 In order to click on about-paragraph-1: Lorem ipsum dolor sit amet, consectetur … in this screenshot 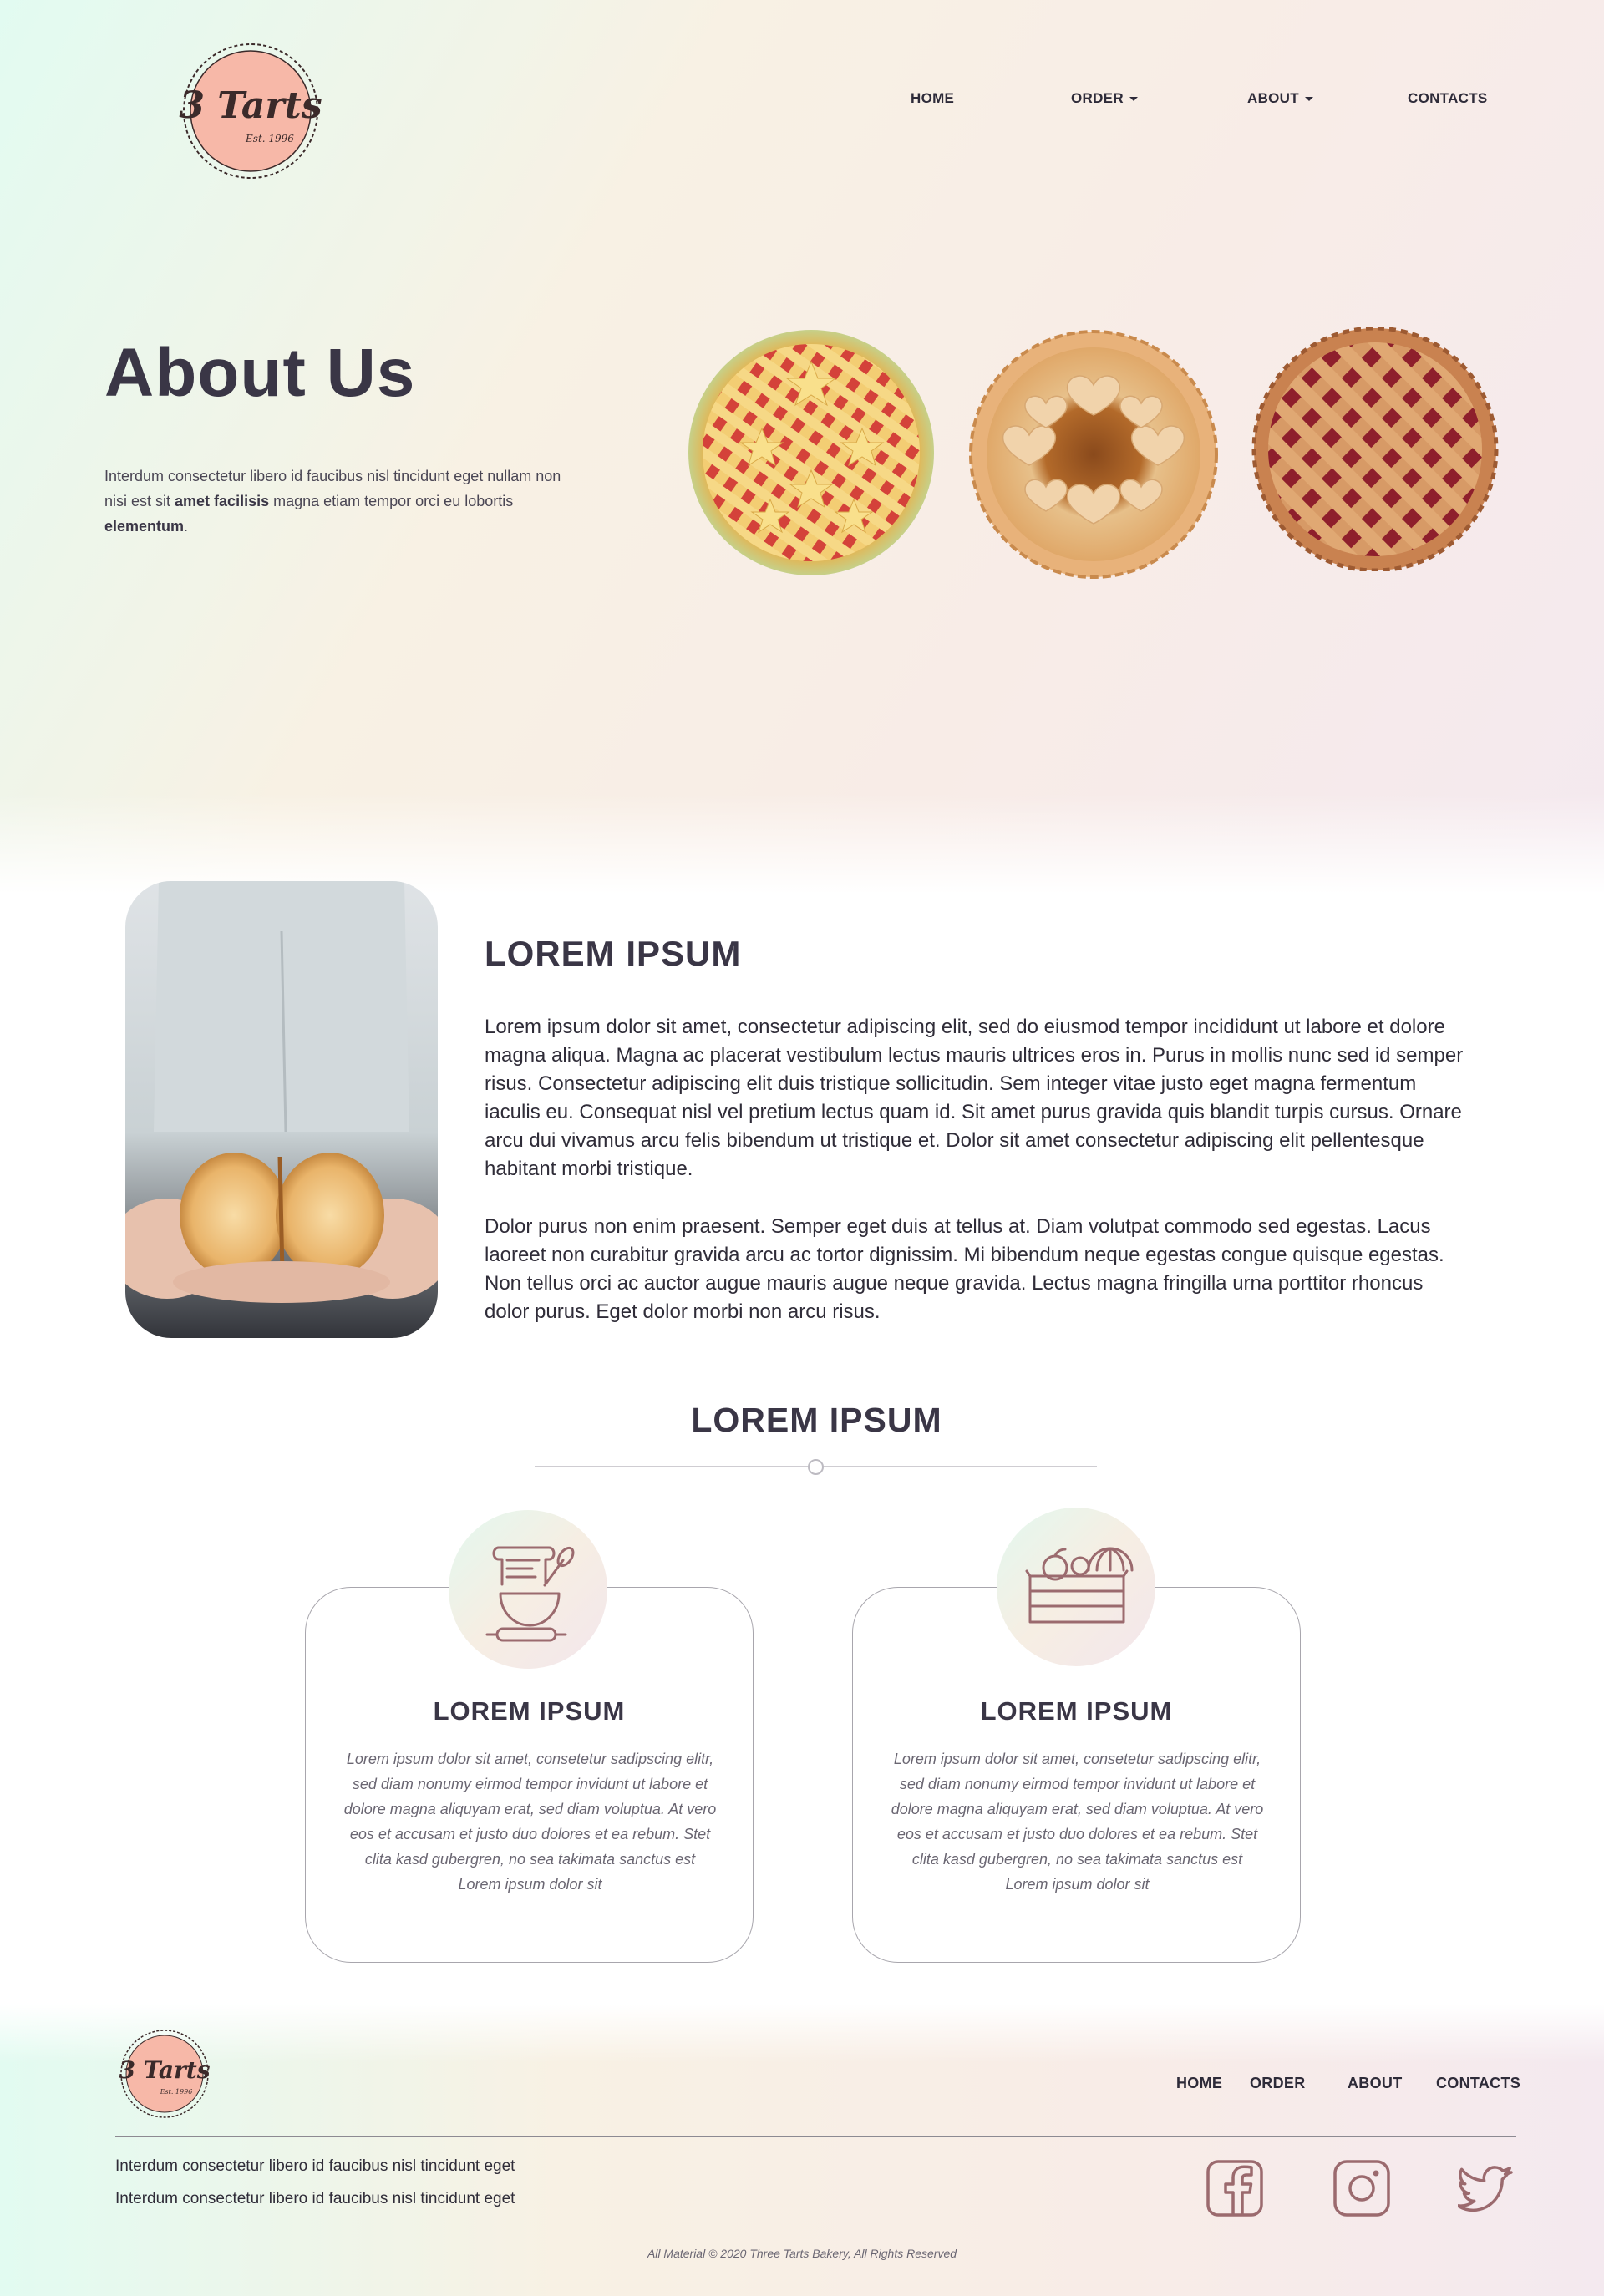, I will do `click(975, 1098)`.